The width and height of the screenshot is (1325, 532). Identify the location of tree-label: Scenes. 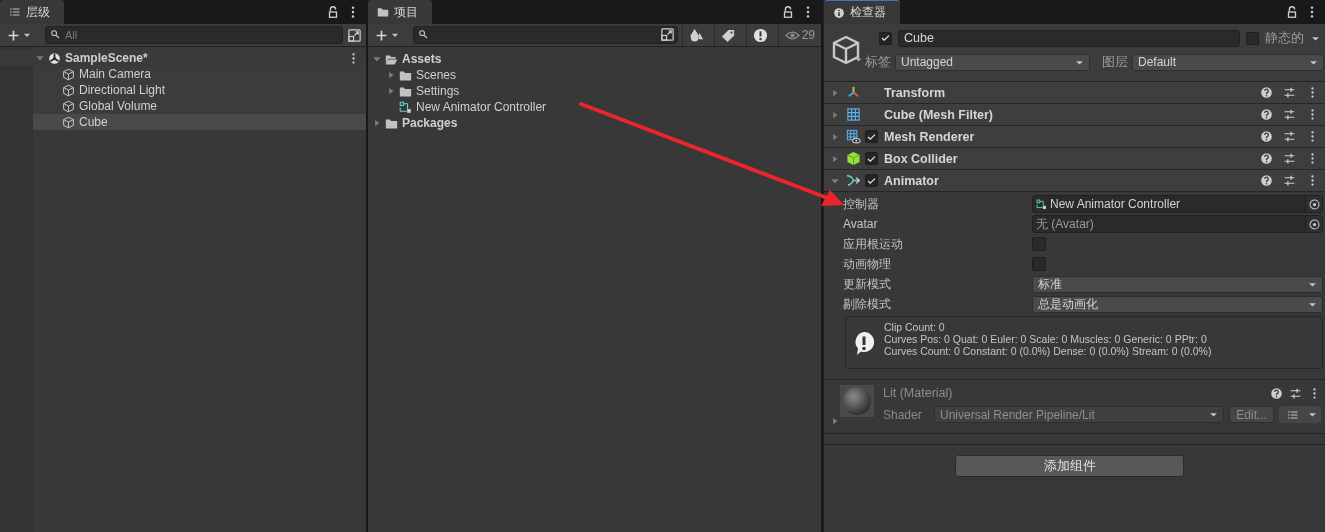
(436, 75).